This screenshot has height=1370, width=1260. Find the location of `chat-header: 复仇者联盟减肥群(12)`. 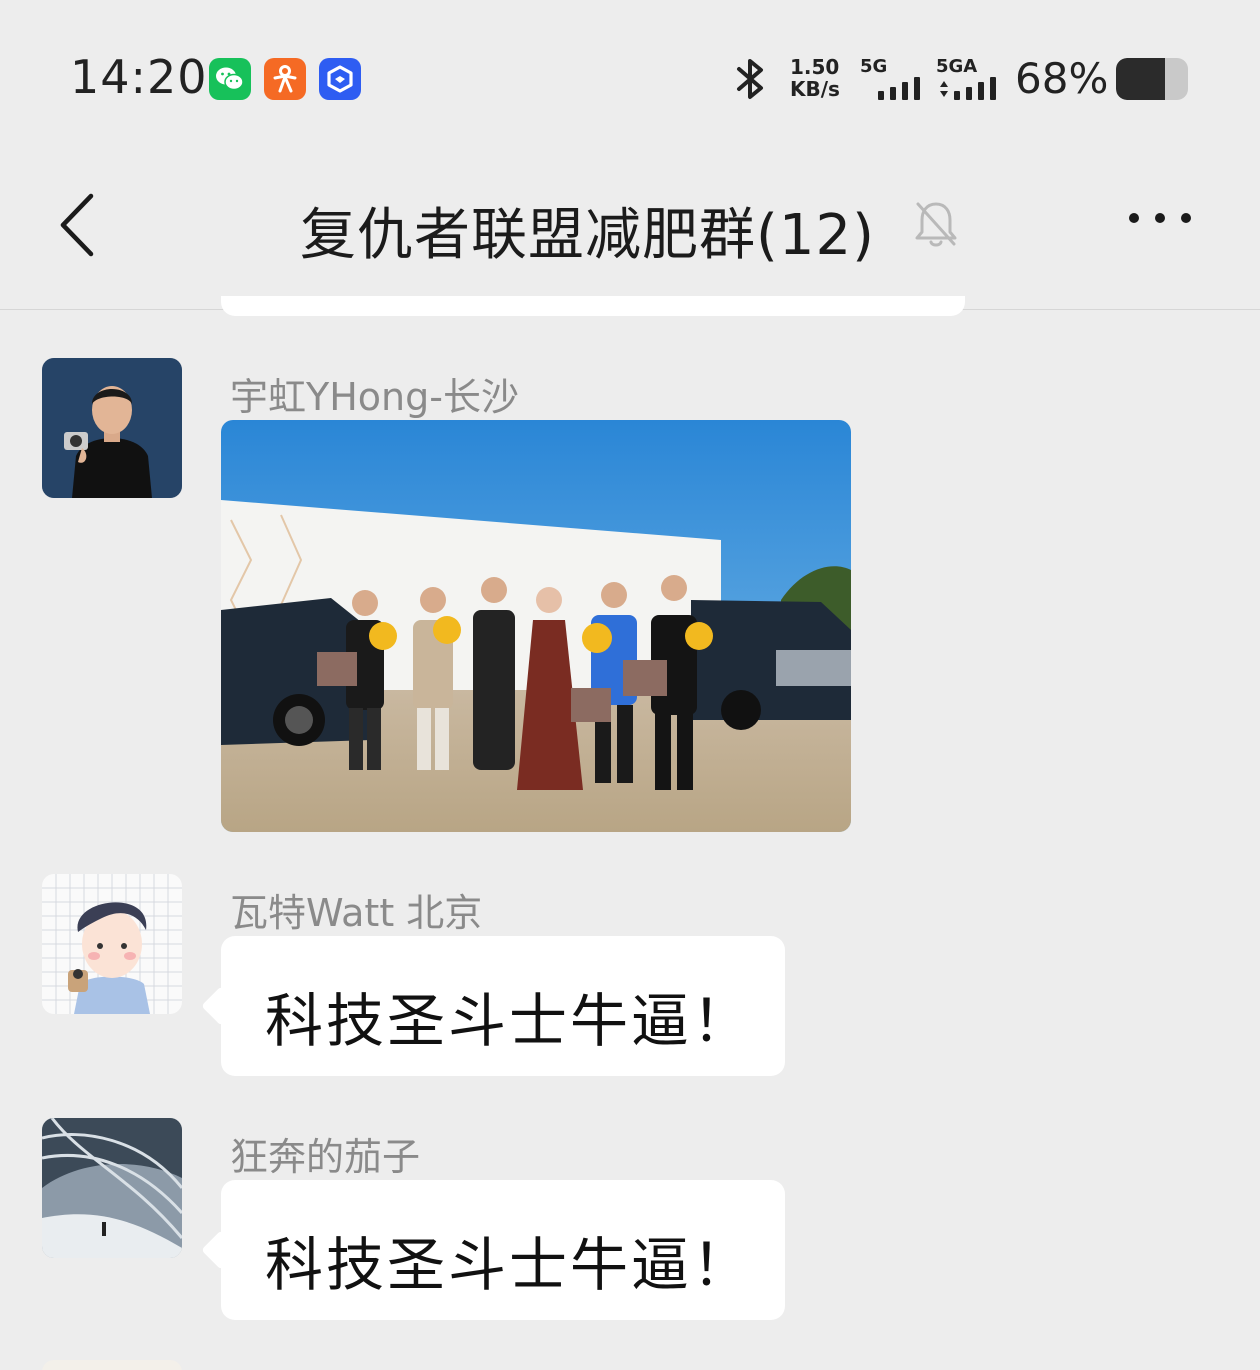

chat-header: 复仇者联盟减肥群(12) is located at coordinates (630, 230).